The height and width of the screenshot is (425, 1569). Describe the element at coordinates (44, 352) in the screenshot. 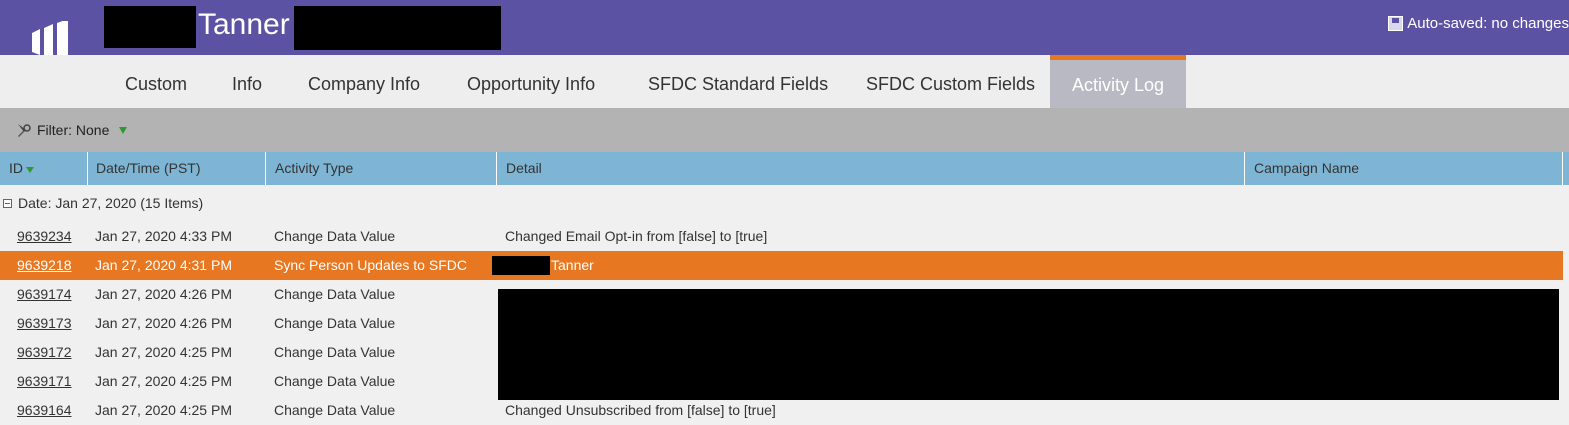

I see `activity-id-link: 9639172` at that location.